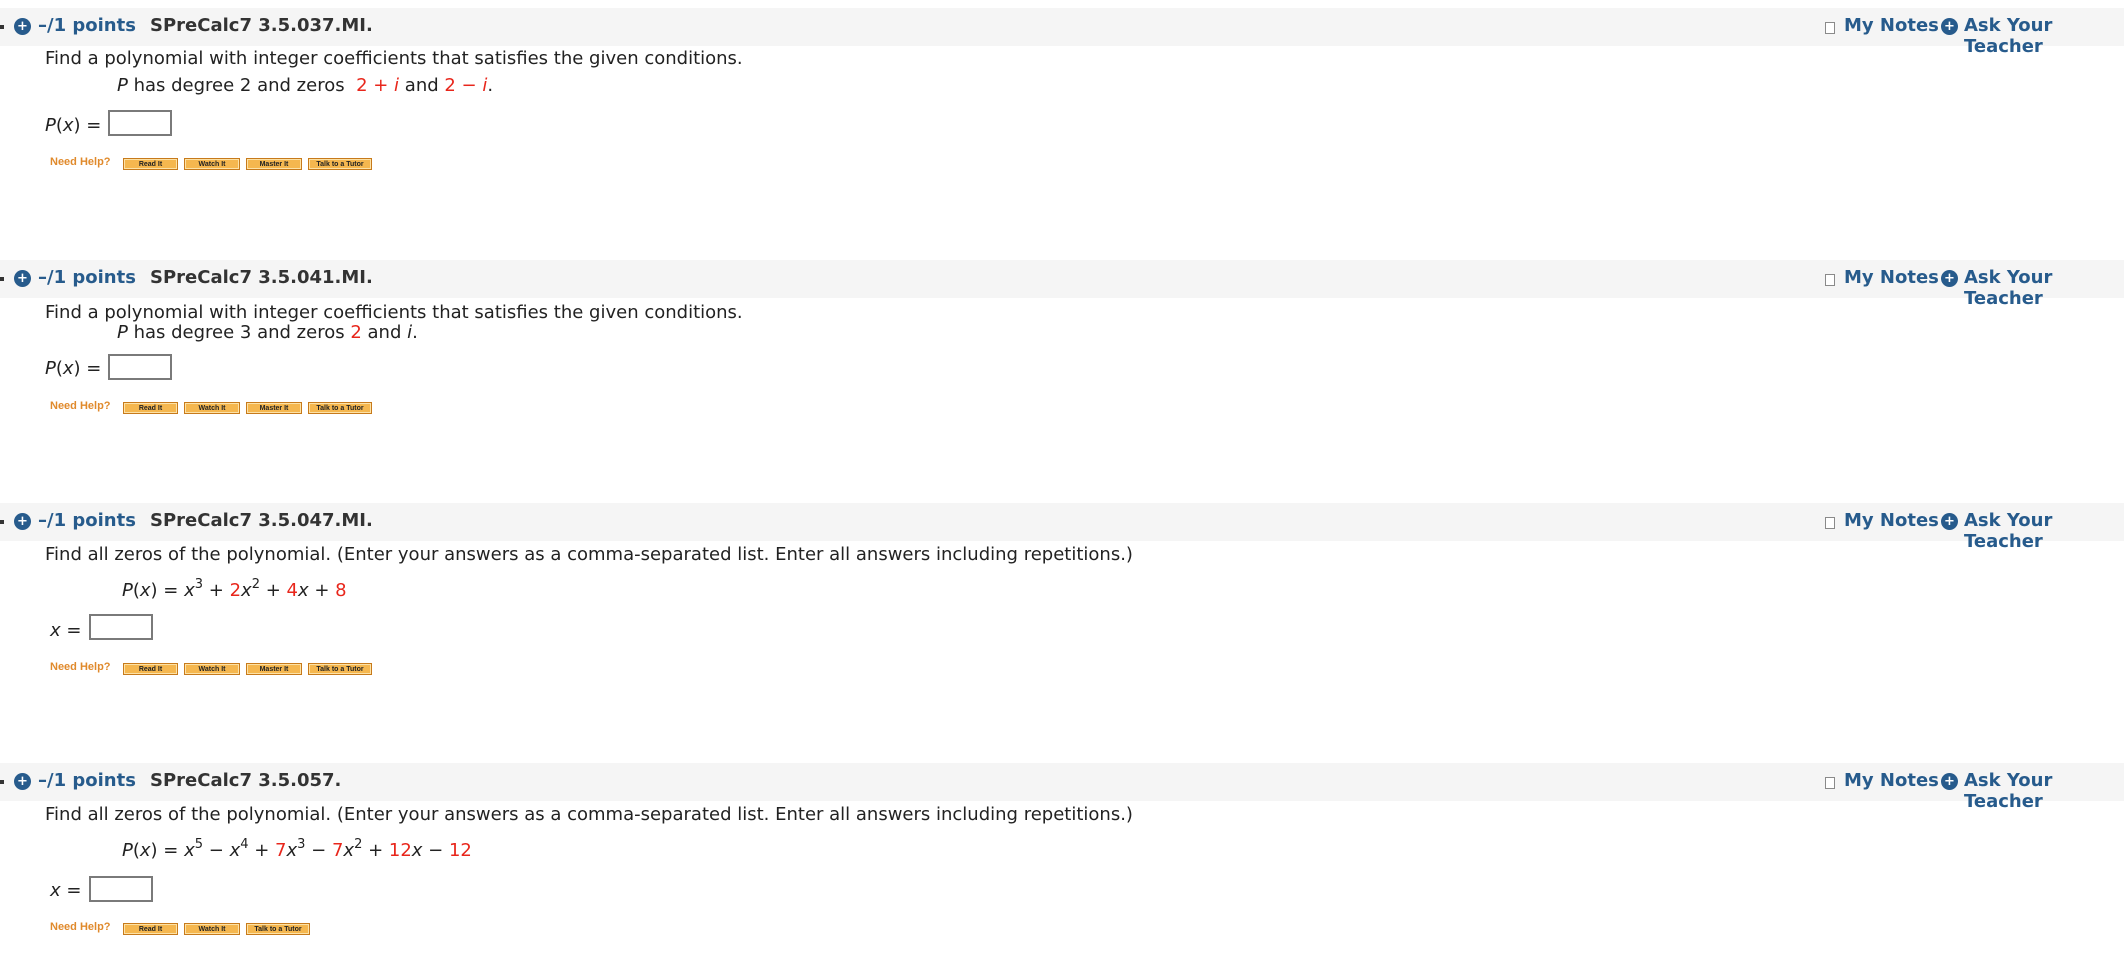  Describe the element at coordinates (234, 589) in the screenshot. I see `polynomial-equation: P(x) = x3 + 2x2 + 4x + 8` at that location.